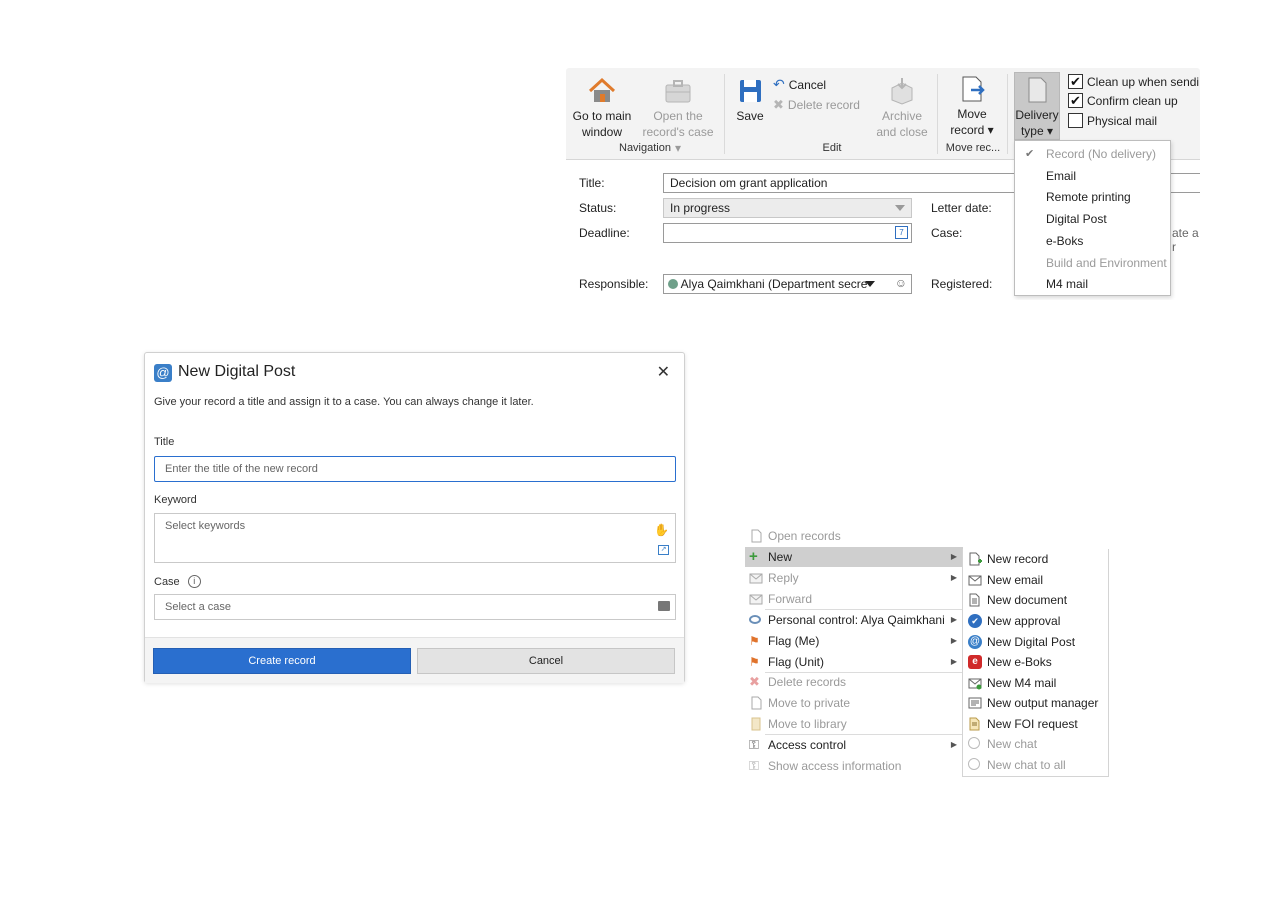 The width and height of the screenshot is (1283, 923). I want to click on delete-record-button: ✖ Delete record, so click(816, 105).